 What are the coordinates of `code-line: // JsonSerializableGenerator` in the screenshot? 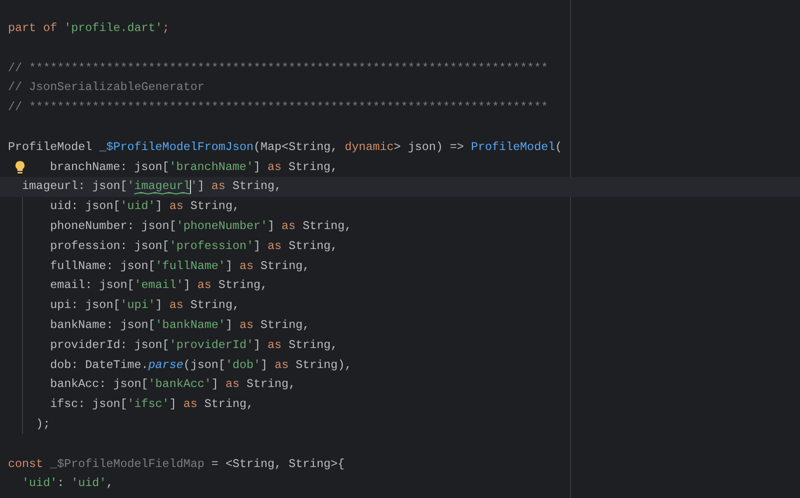 It's located at (105, 87).